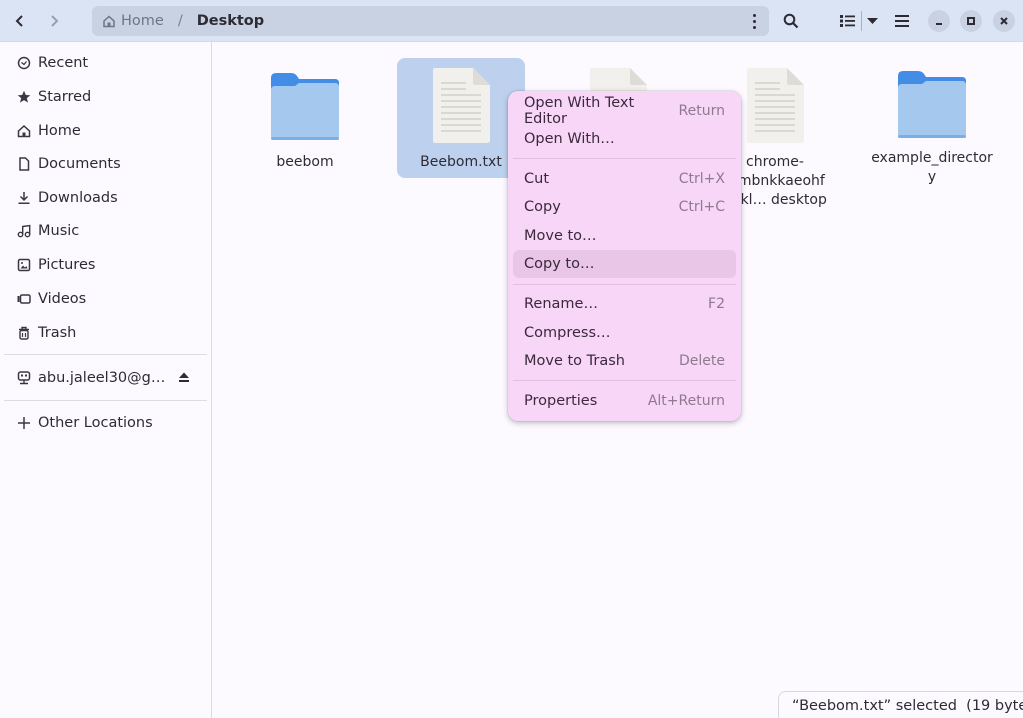  Describe the element at coordinates (932, 167) in the screenshot. I see `file-name: example_director y` at that location.